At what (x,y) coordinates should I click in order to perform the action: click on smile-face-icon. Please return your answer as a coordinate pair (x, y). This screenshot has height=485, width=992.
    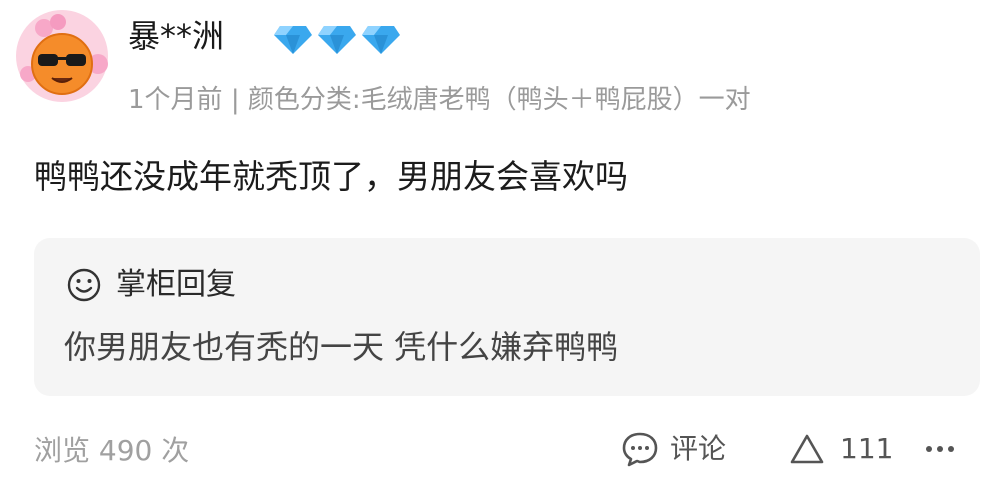
    Looking at the image, I should click on (84, 285).